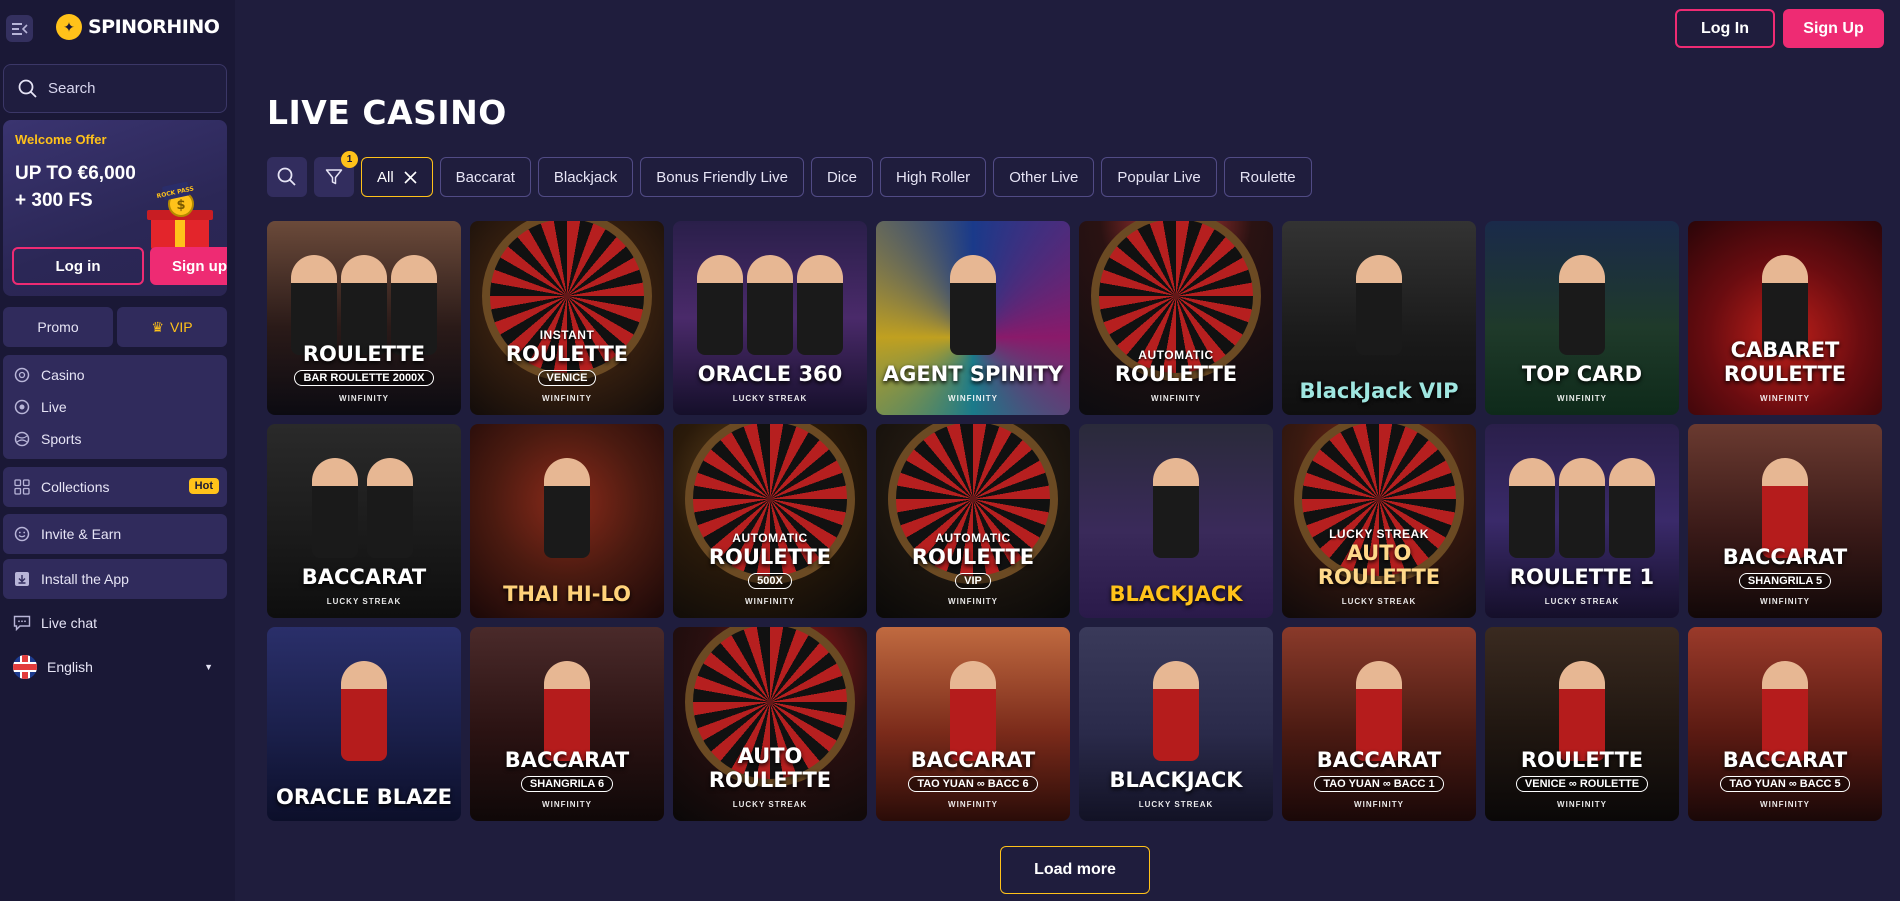 This screenshot has width=1900, height=901. What do you see at coordinates (1785, 724) in the screenshot?
I see `game-tile: BACCARAT TAO YUAN ∞ BACC 5 WINFINITY` at bounding box center [1785, 724].